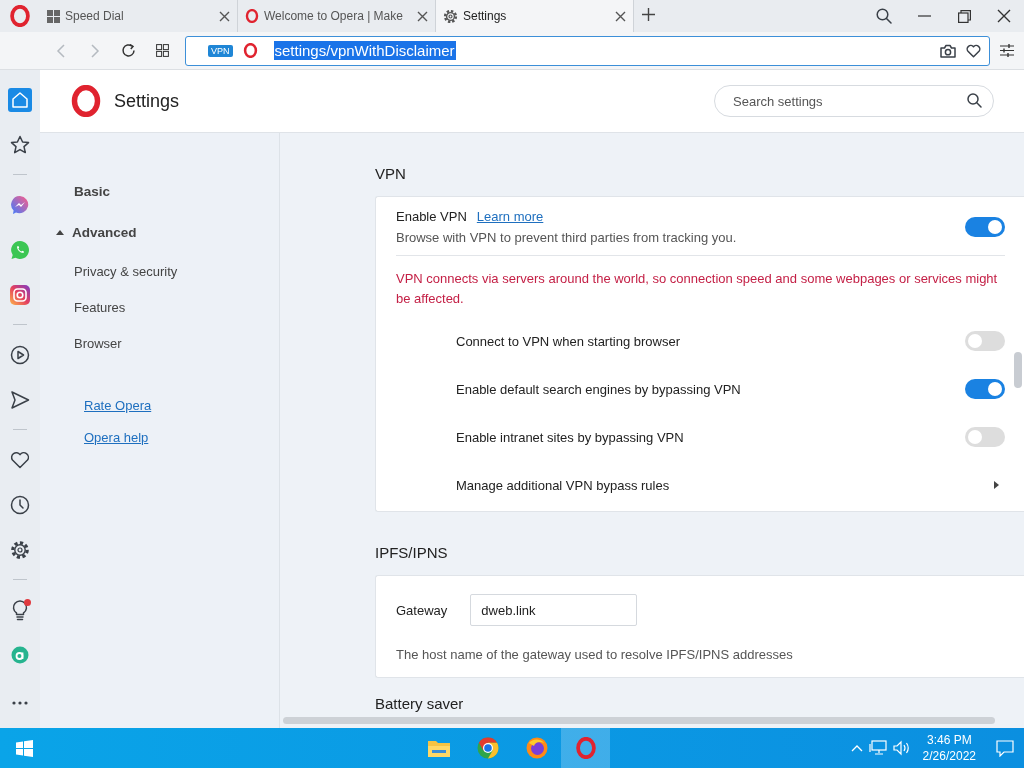 The width and height of the screenshot is (1024, 768). Describe the element at coordinates (964, 16) in the screenshot. I see `restore-icon` at that location.